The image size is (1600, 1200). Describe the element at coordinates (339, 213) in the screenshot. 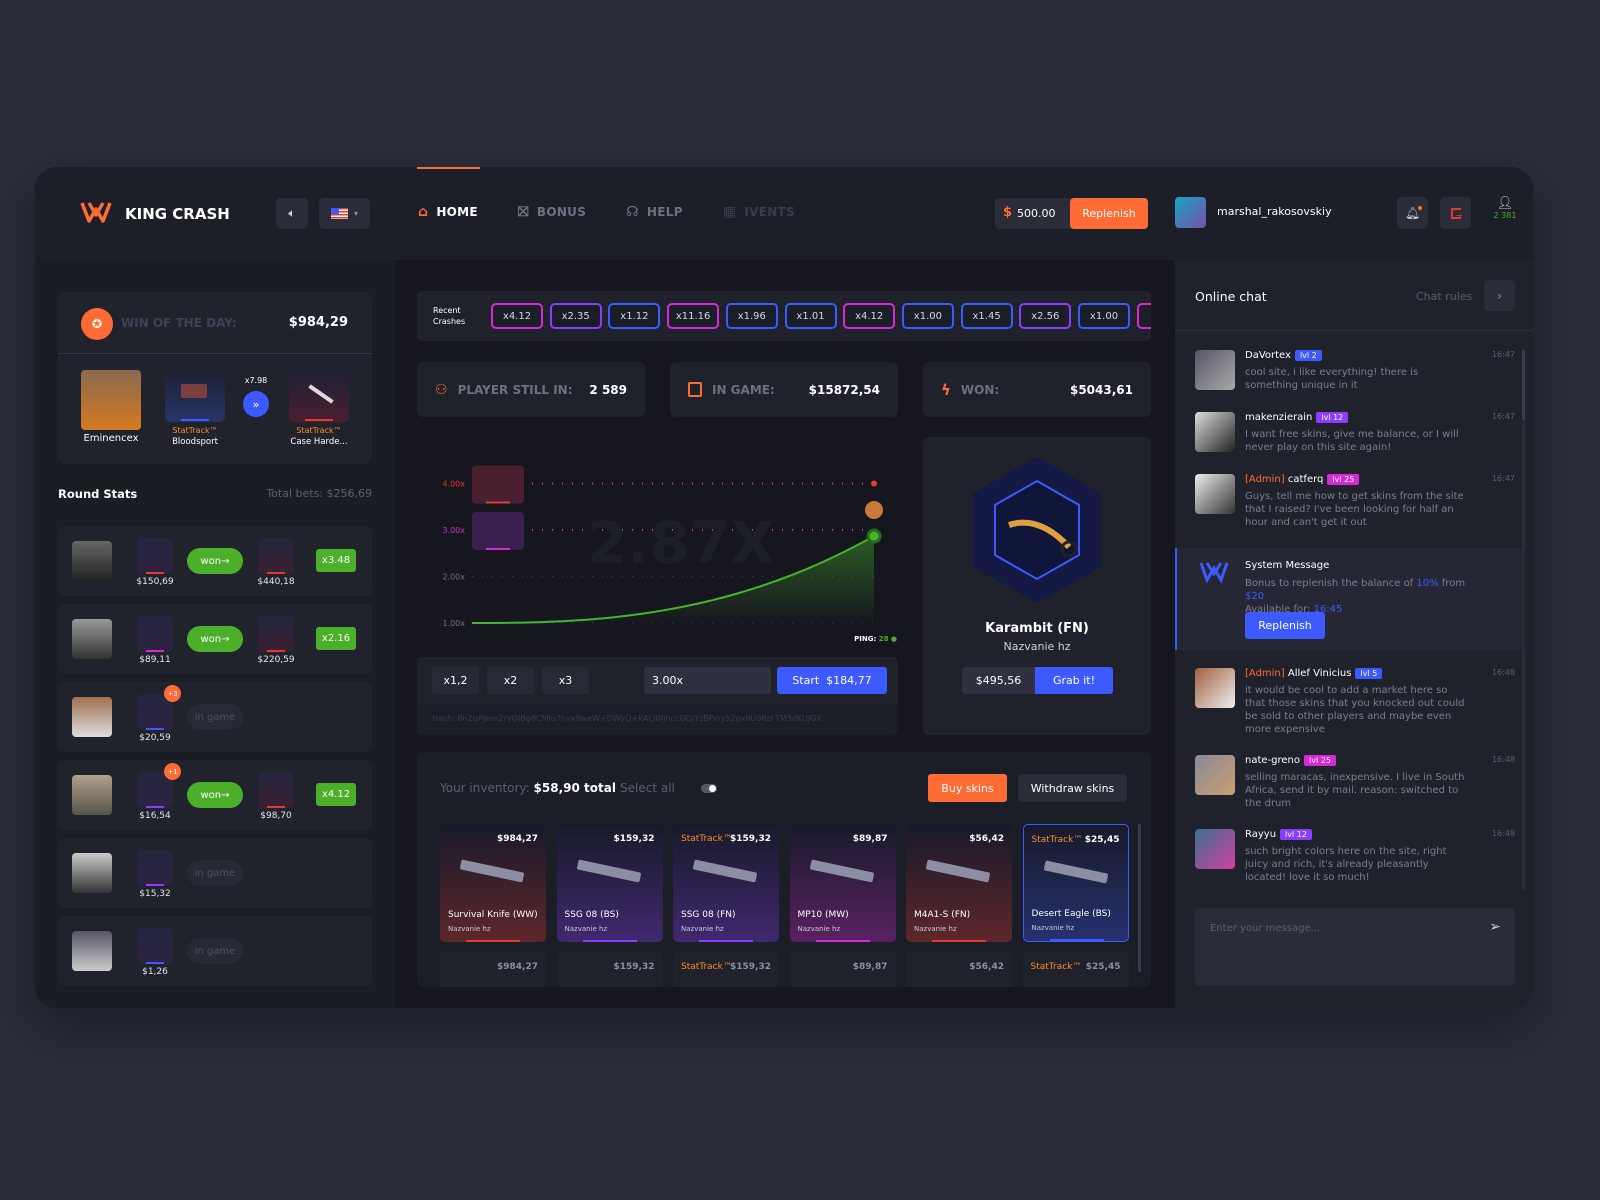

I see `us-flag-icon` at that location.